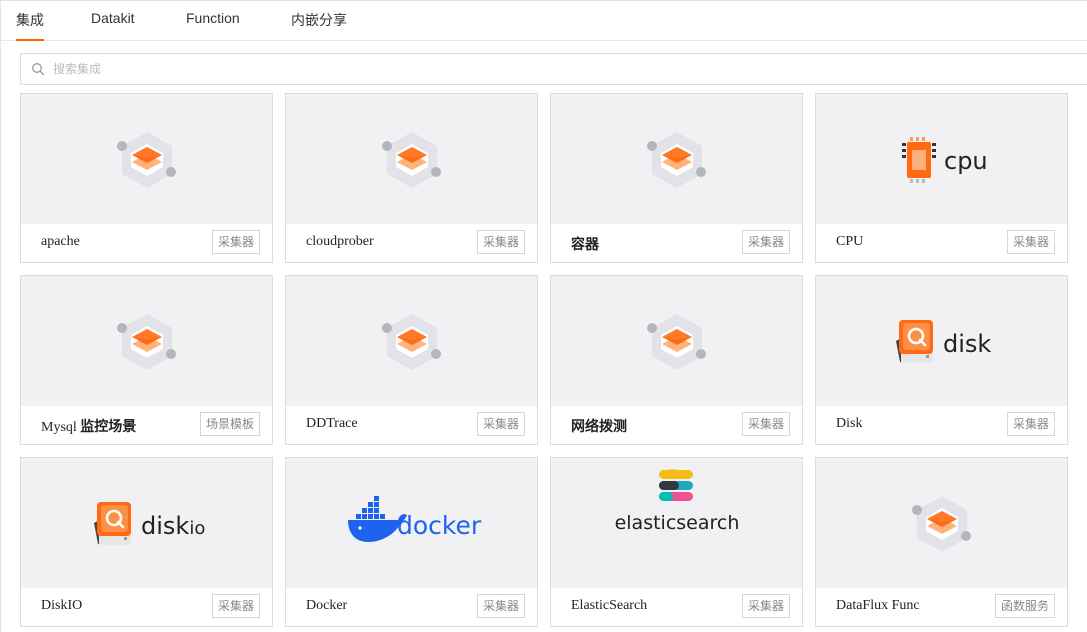 The height and width of the screenshot is (632, 1087). I want to click on tab-embedded-share: 内嵌分享, so click(319, 20).